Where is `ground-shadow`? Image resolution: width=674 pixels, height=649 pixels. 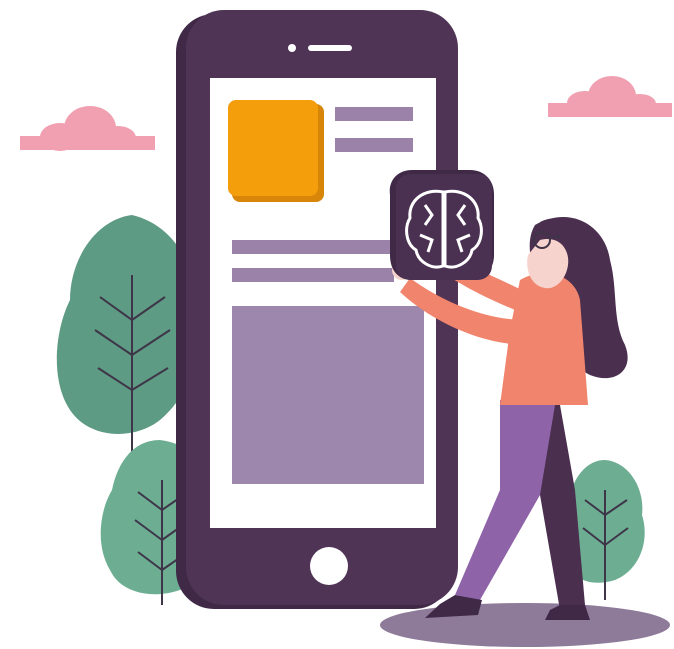 ground-shadow is located at coordinates (525, 625).